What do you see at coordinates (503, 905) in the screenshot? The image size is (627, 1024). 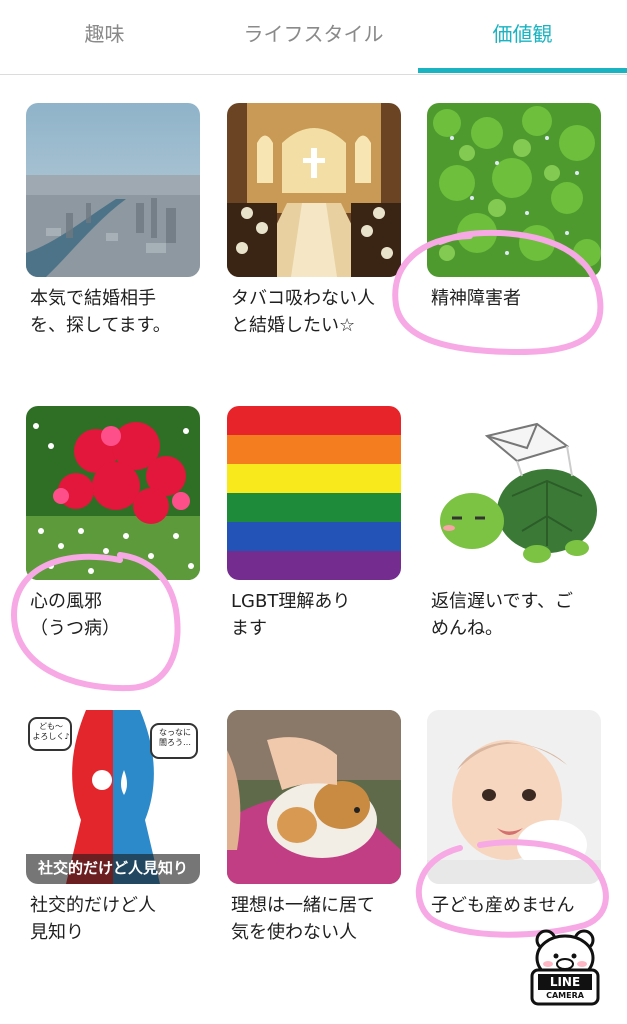 I see `card-label: 子ども産めません` at bounding box center [503, 905].